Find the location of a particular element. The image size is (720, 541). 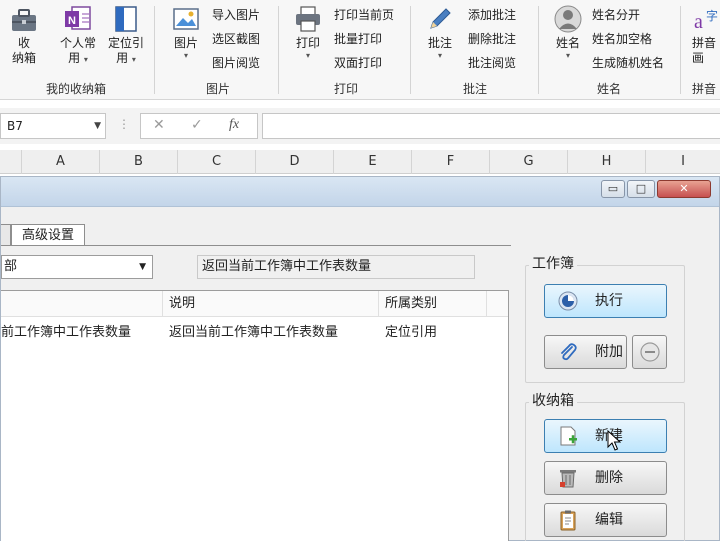

enter-icon: ✓ is located at coordinates (197, 125).